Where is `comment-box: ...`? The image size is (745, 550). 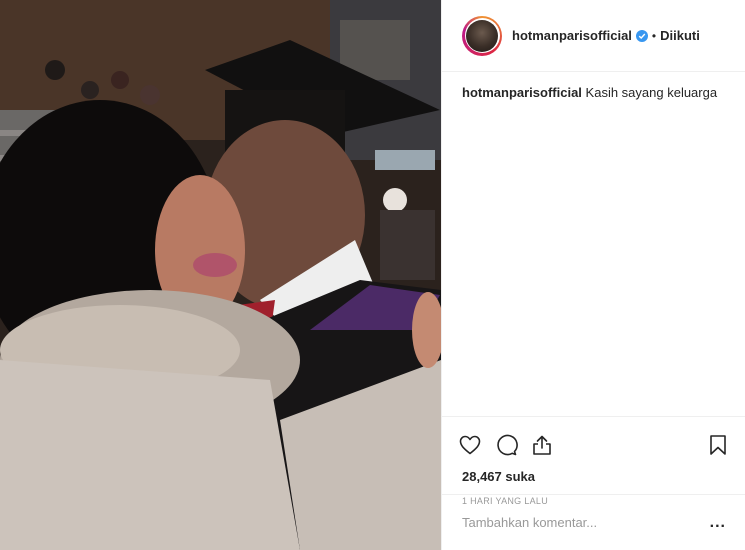 comment-box: ... is located at coordinates (593, 522).